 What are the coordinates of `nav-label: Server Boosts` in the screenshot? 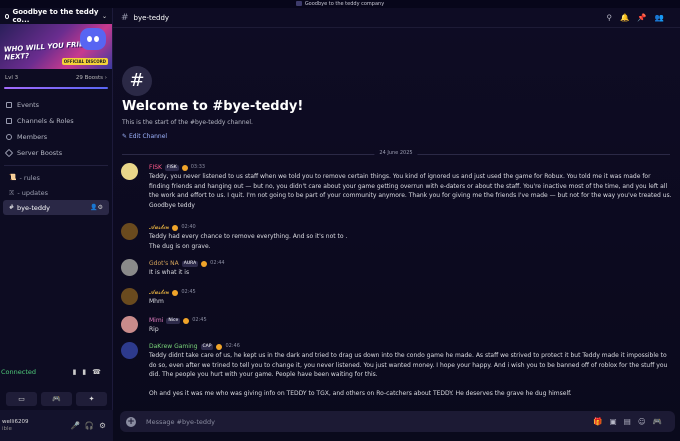 It's located at (40, 153).